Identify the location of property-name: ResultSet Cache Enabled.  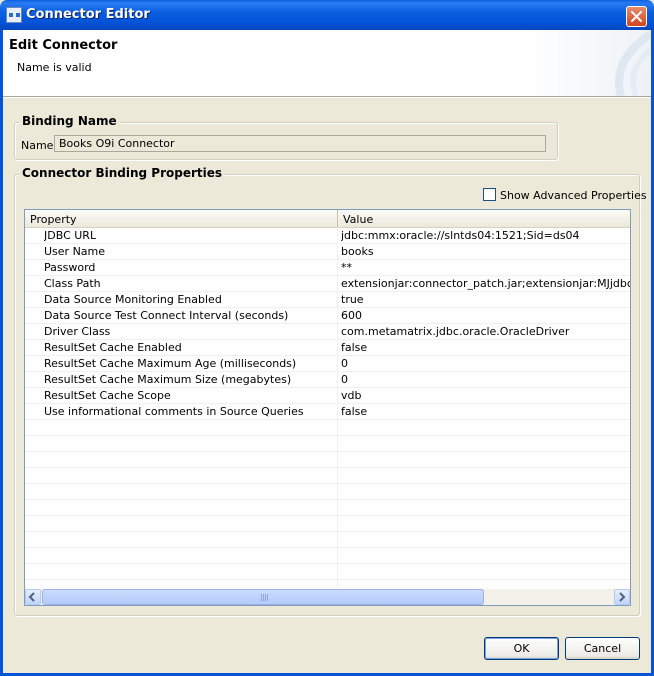
(113, 347).